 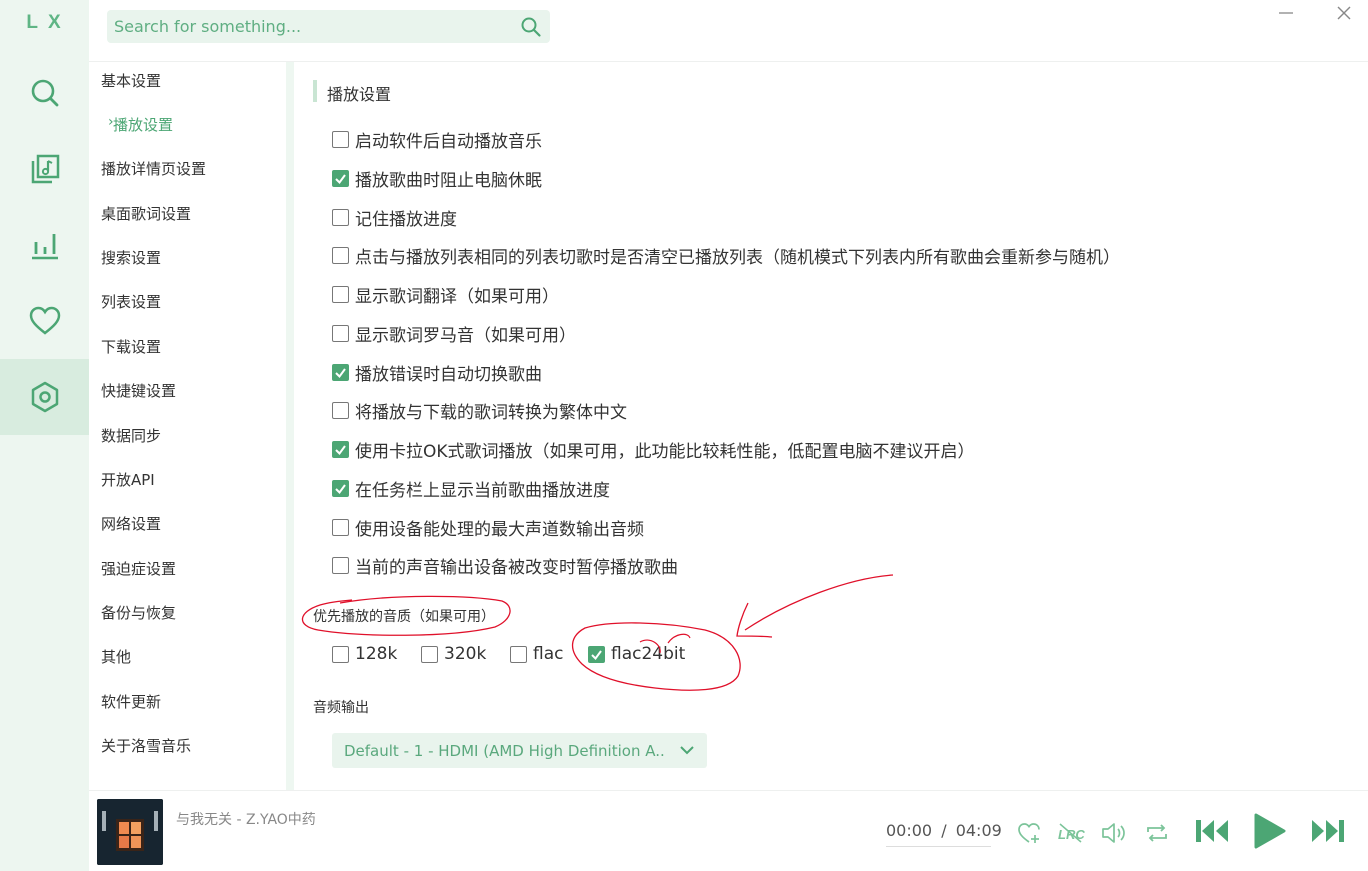 I want to click on option-row: 在任务栏上显示当前歌曲播放进度, so click(x=471, y=488).